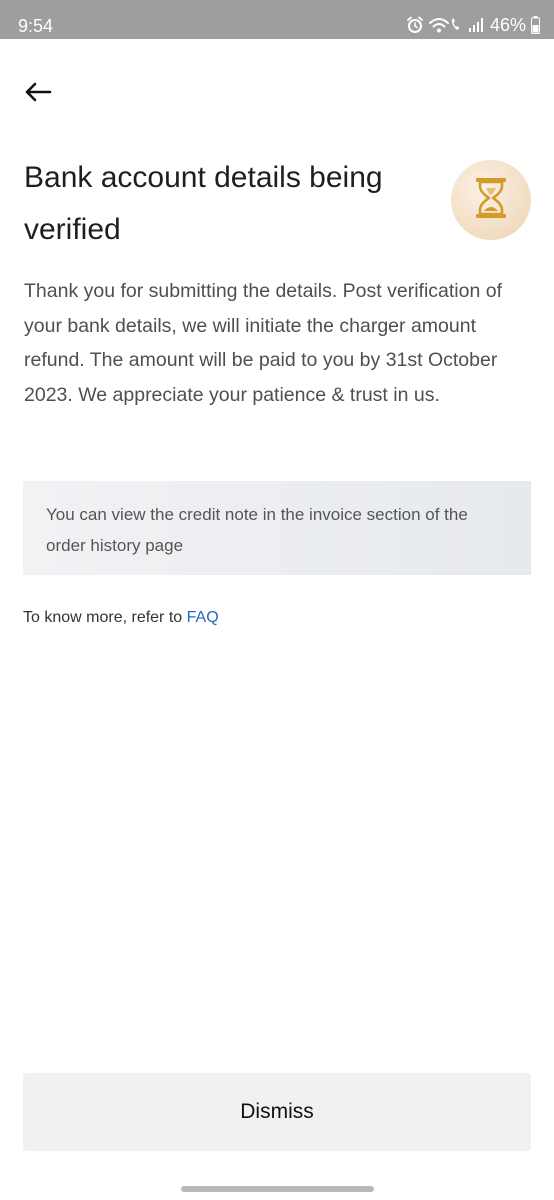 Image resolution: width=554 pixels, height=1200 pixels. I want to click on status-time: 9:54, so click(36, 26).